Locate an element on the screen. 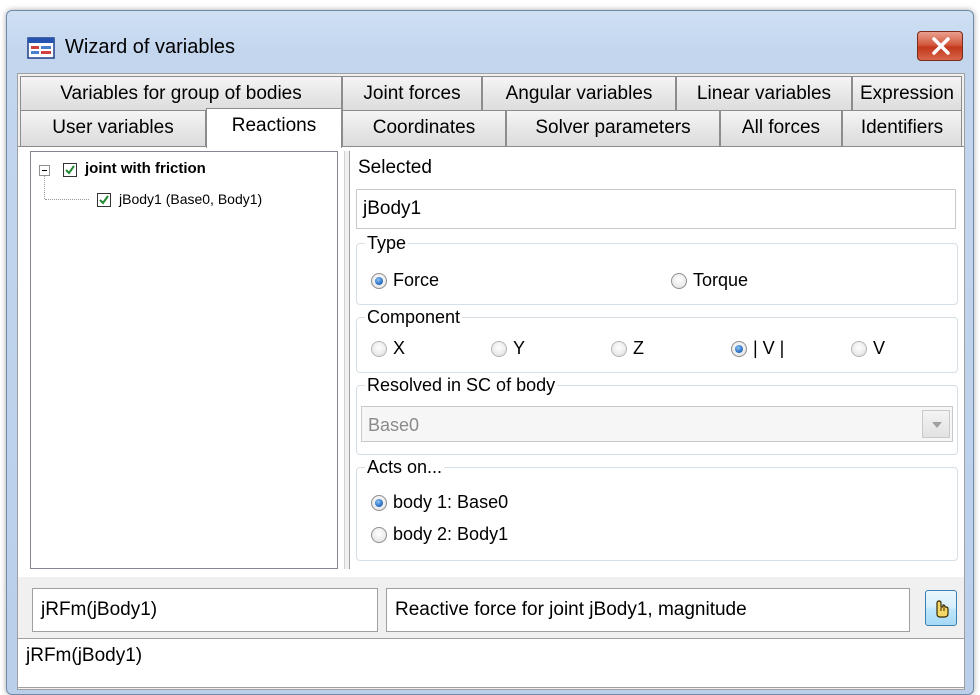  selected-label: Selected is located at coordinates (395, 167).